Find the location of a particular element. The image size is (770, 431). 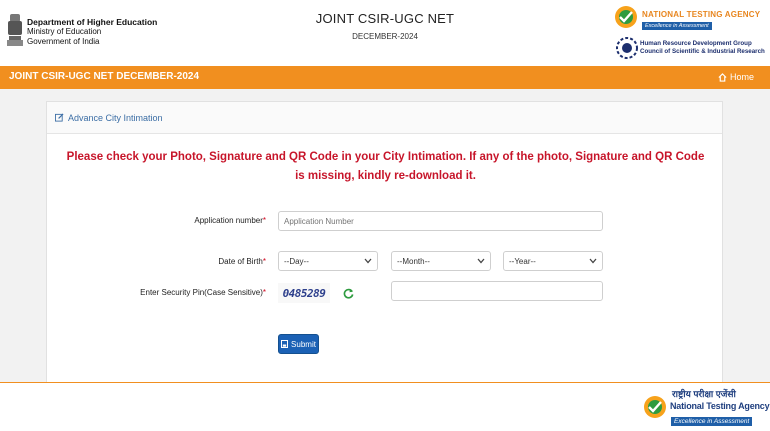

save-icon is located at coordinates (285, 344).